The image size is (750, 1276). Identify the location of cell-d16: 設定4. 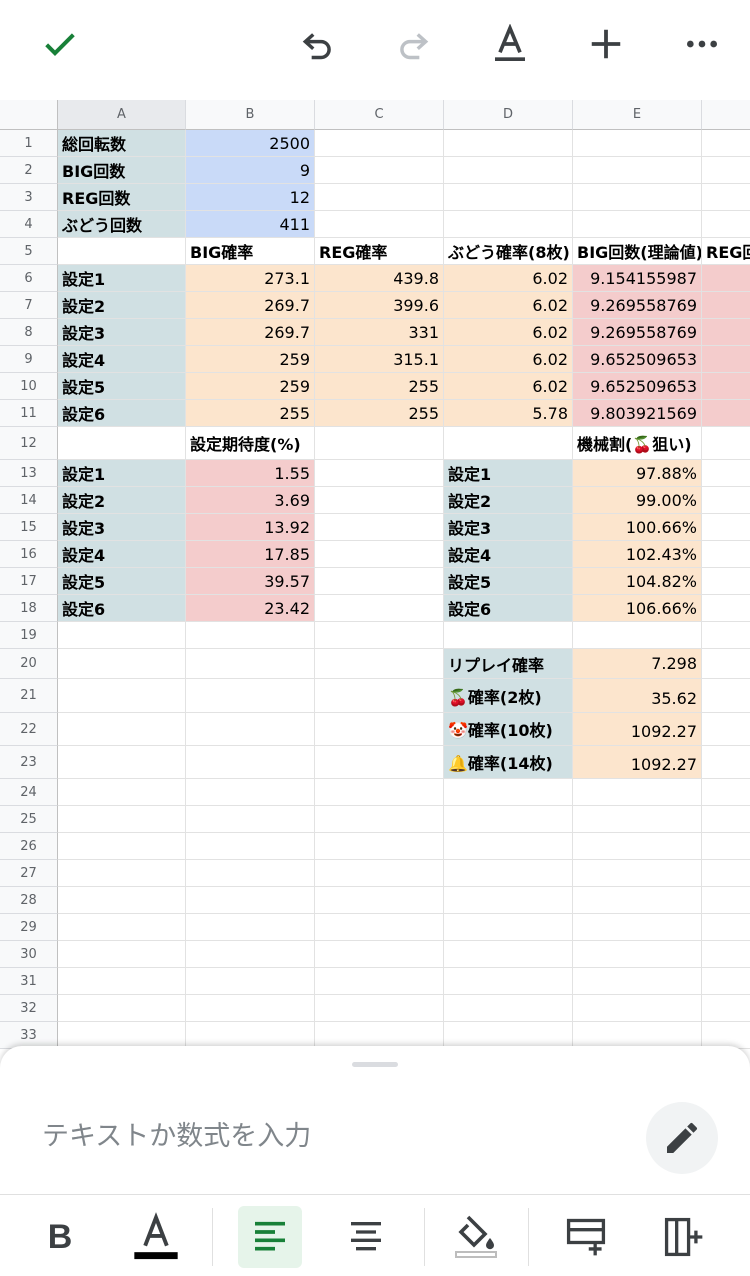
(508, 554).